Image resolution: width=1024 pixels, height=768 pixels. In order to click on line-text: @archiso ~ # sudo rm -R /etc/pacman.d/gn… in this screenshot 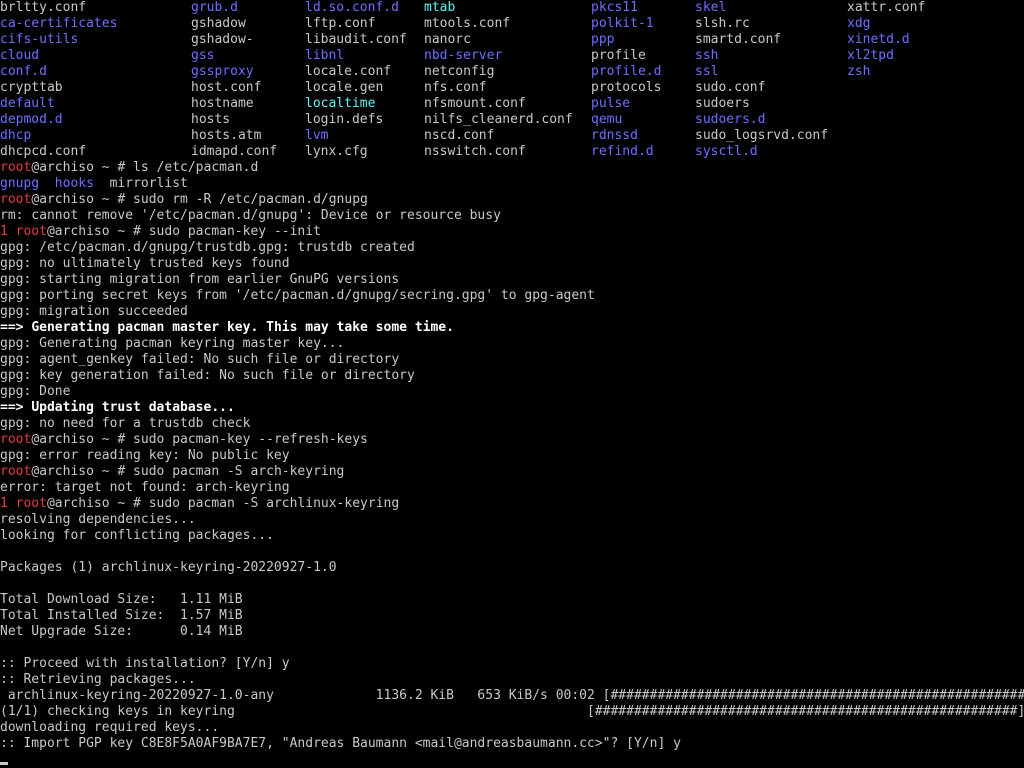, I will do `click(199, 199)`.